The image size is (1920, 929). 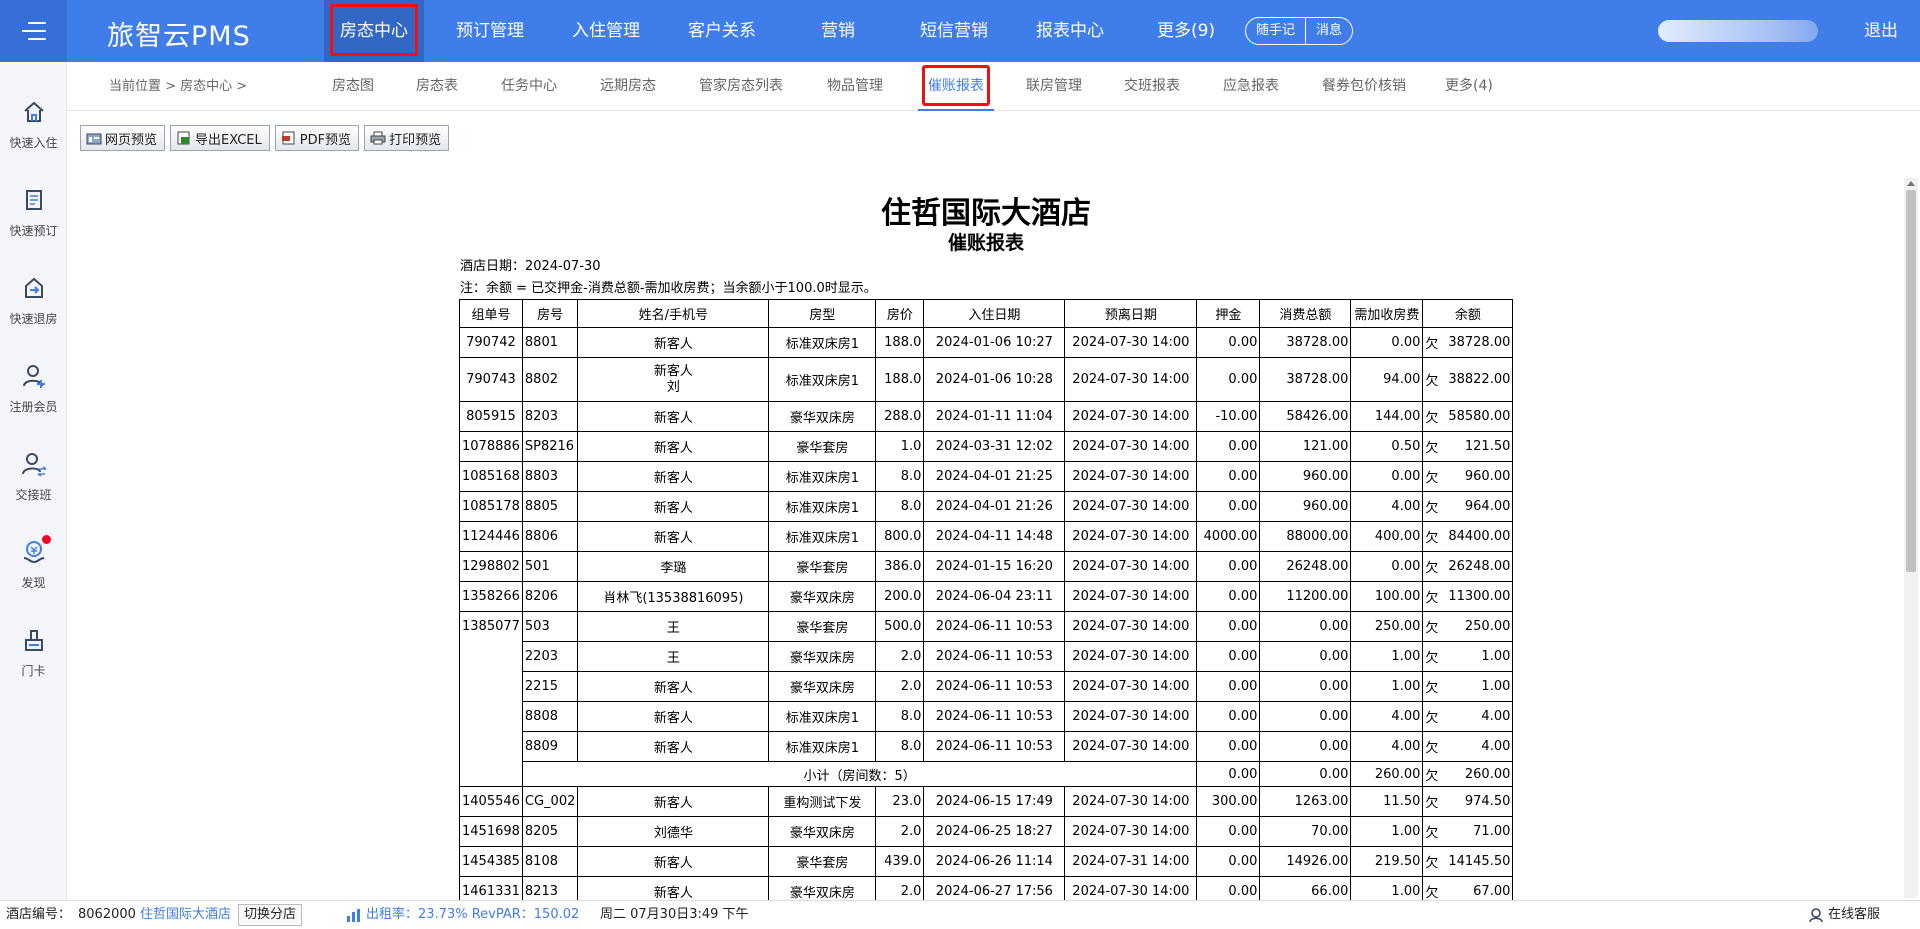 I want to click on subtotal-label: 小计（房间数：5）, so click(x=859, y=774).